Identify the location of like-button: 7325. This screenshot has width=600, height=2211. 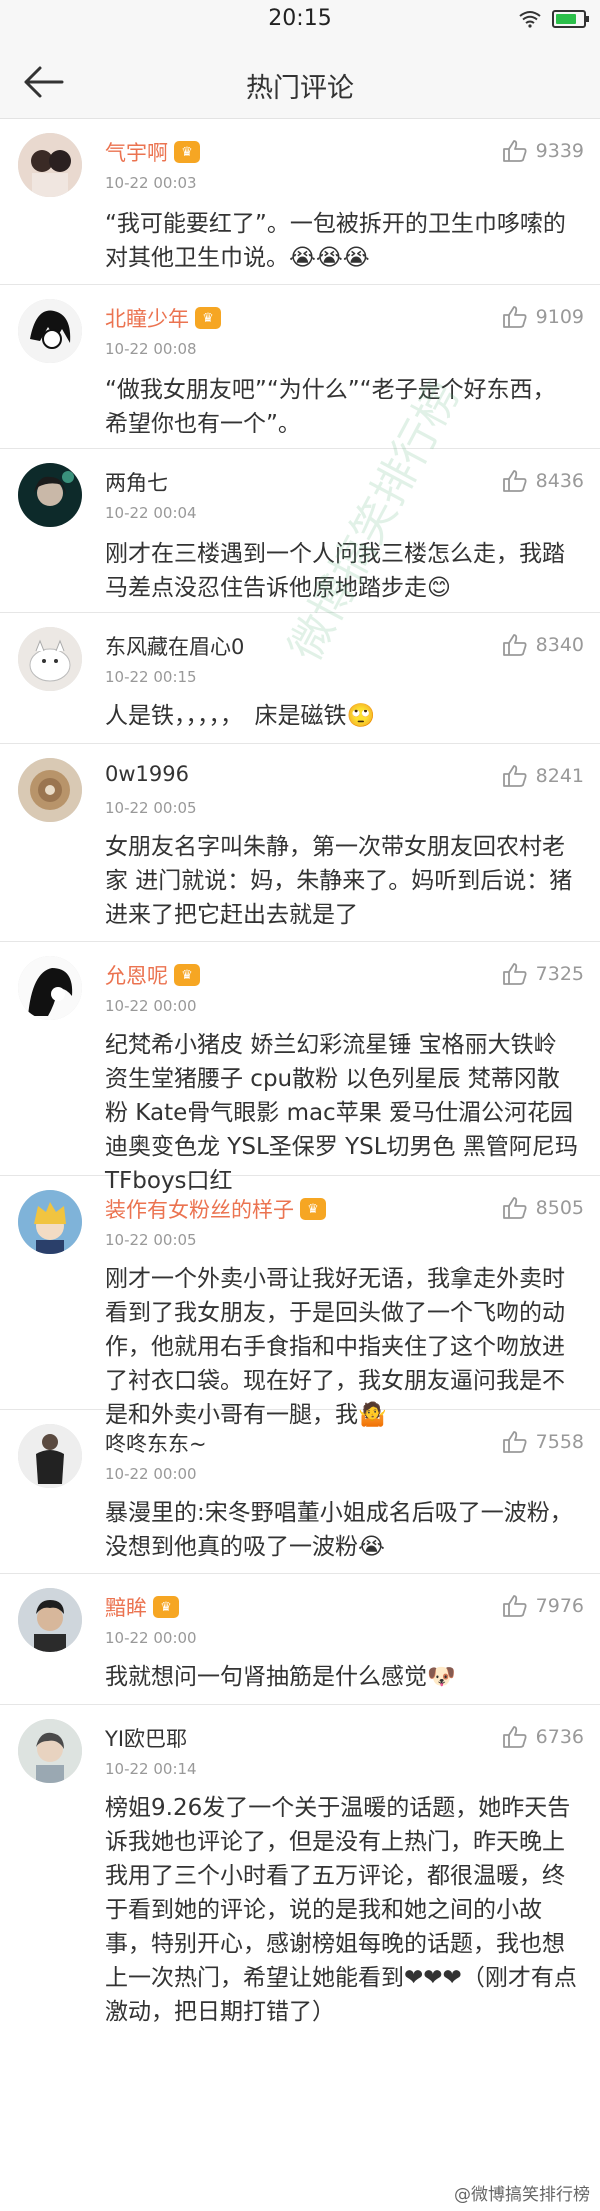
(543, 974).